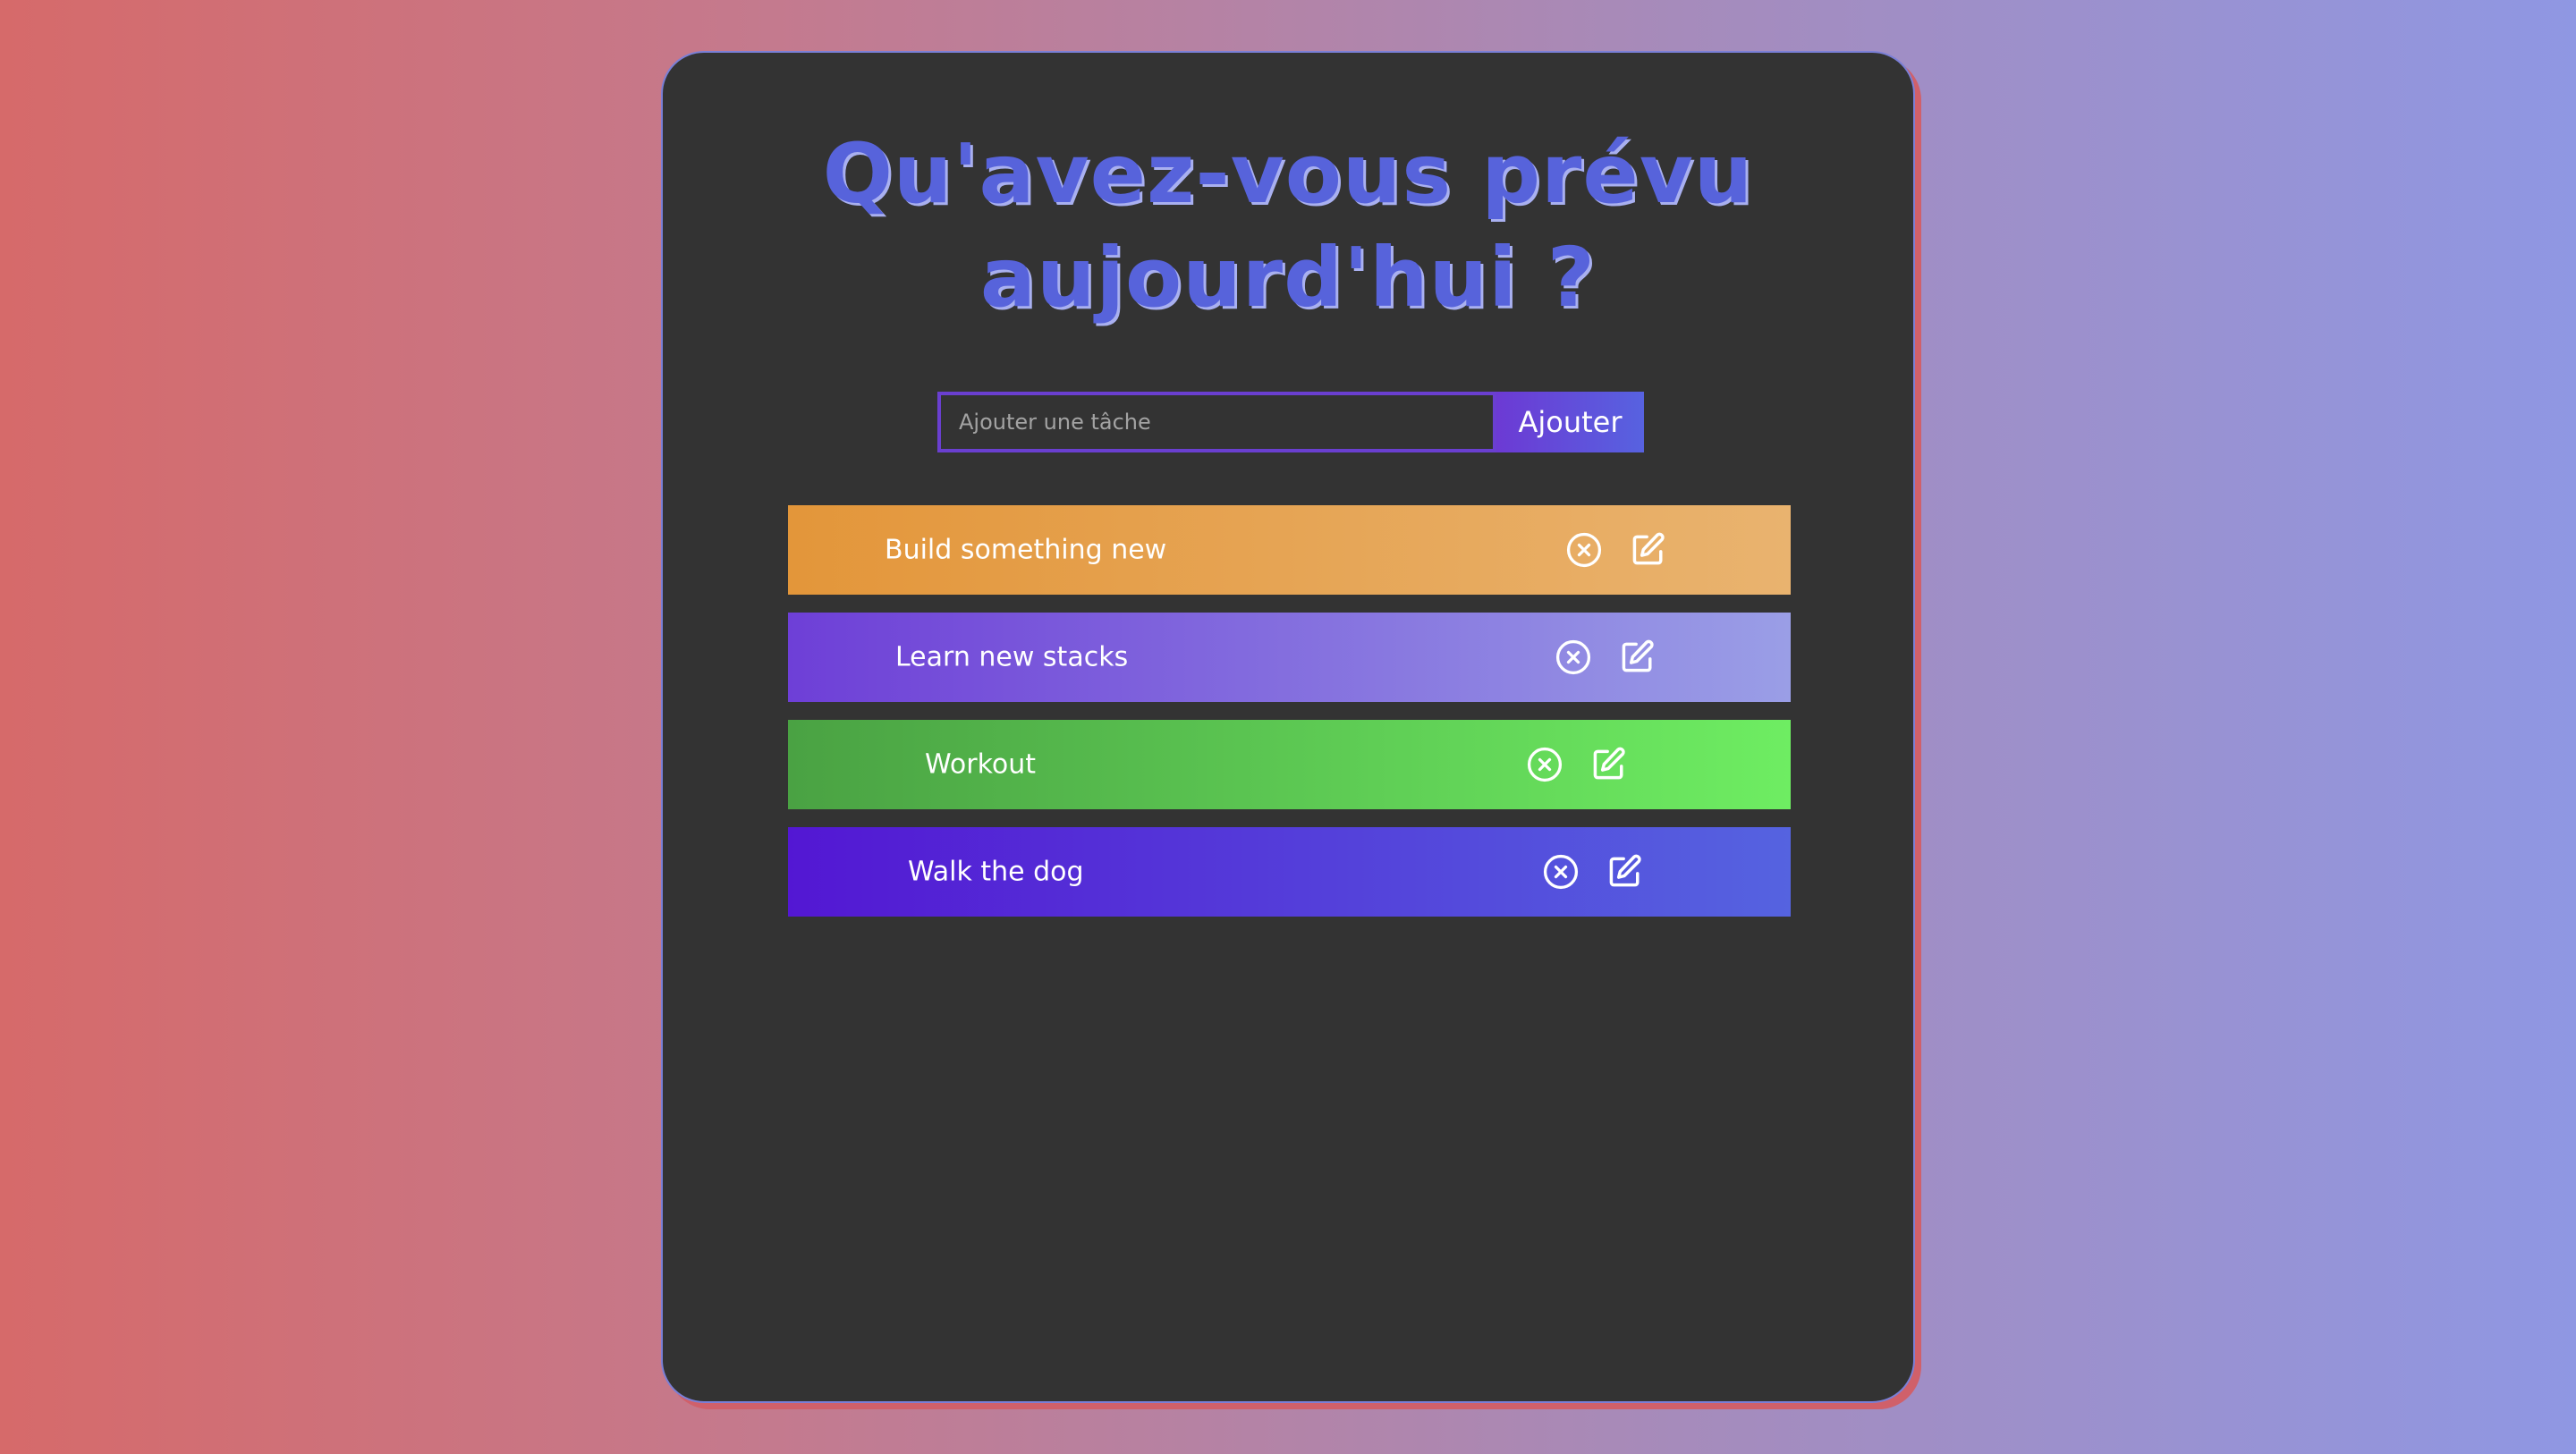 This screenshot has width=2576, height=1454. Describe the element at coordinates (1289, 765) in the screenshot. I see `todo-item: Workout` at that location.